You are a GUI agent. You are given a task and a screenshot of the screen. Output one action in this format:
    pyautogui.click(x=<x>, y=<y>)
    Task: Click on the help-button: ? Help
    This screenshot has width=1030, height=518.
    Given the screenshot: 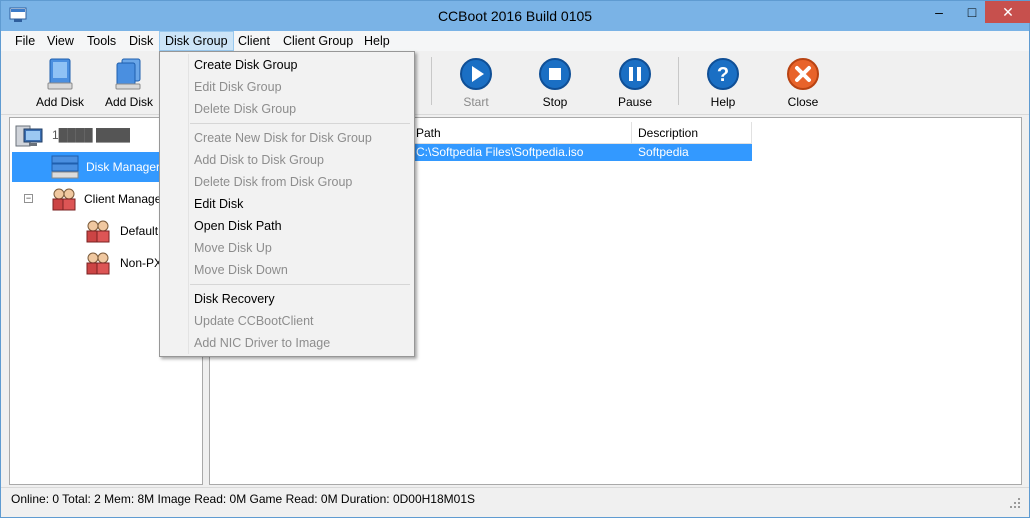 What is the action you would take?
    pyautogui.click(x=723, y=83)
    